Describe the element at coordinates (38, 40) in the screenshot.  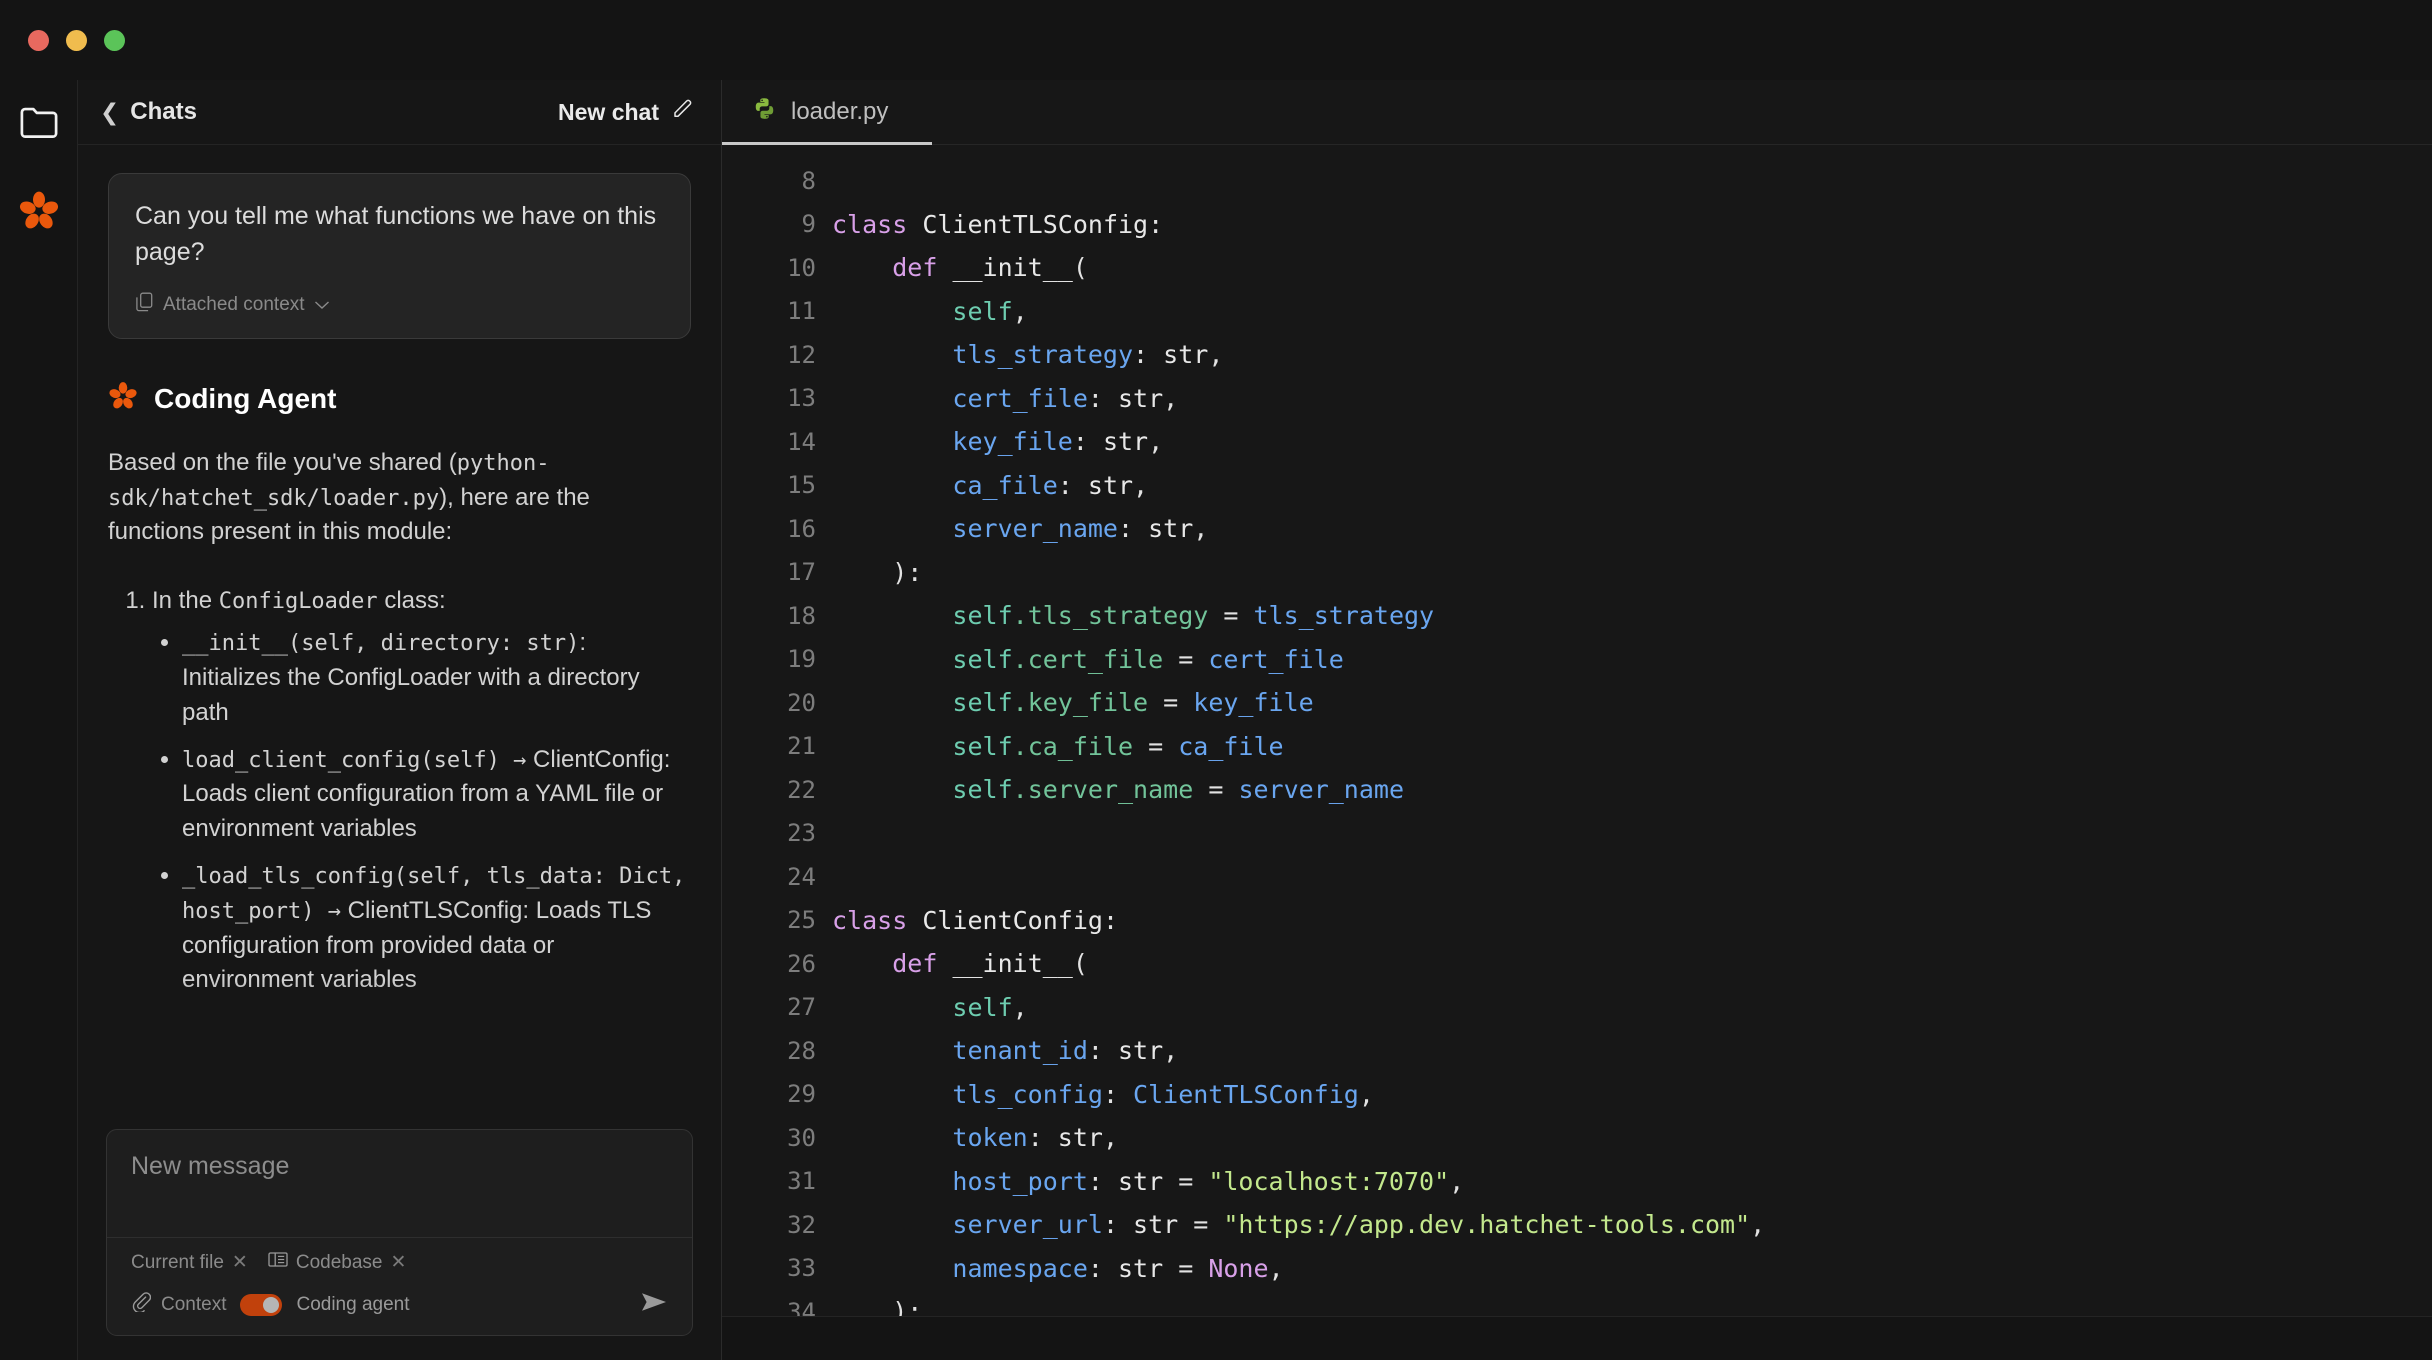
I see `close-window-button` at that location.